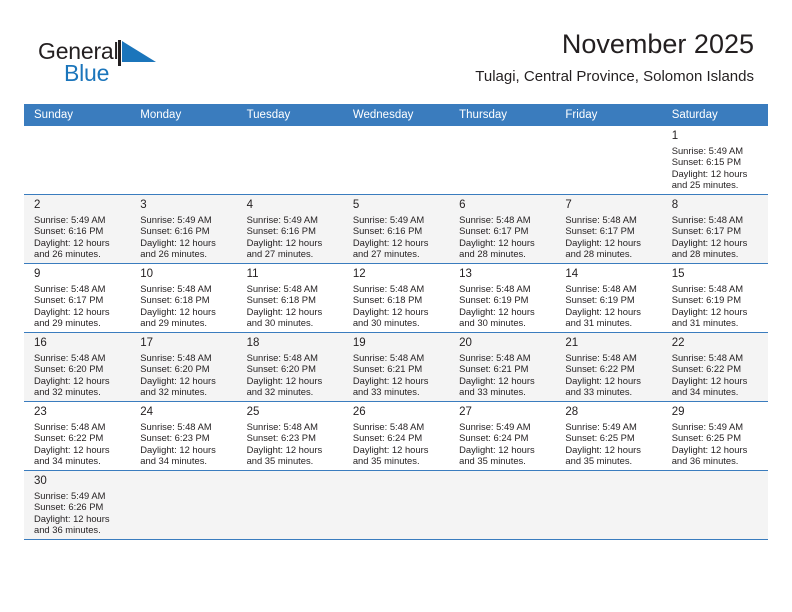 Image resolution: width=792 pixels, height=612 pixels. What do you see at coordinates (40, 343) in the screenshot?
I see `day-number: 16` at bounding box center [40, 343].